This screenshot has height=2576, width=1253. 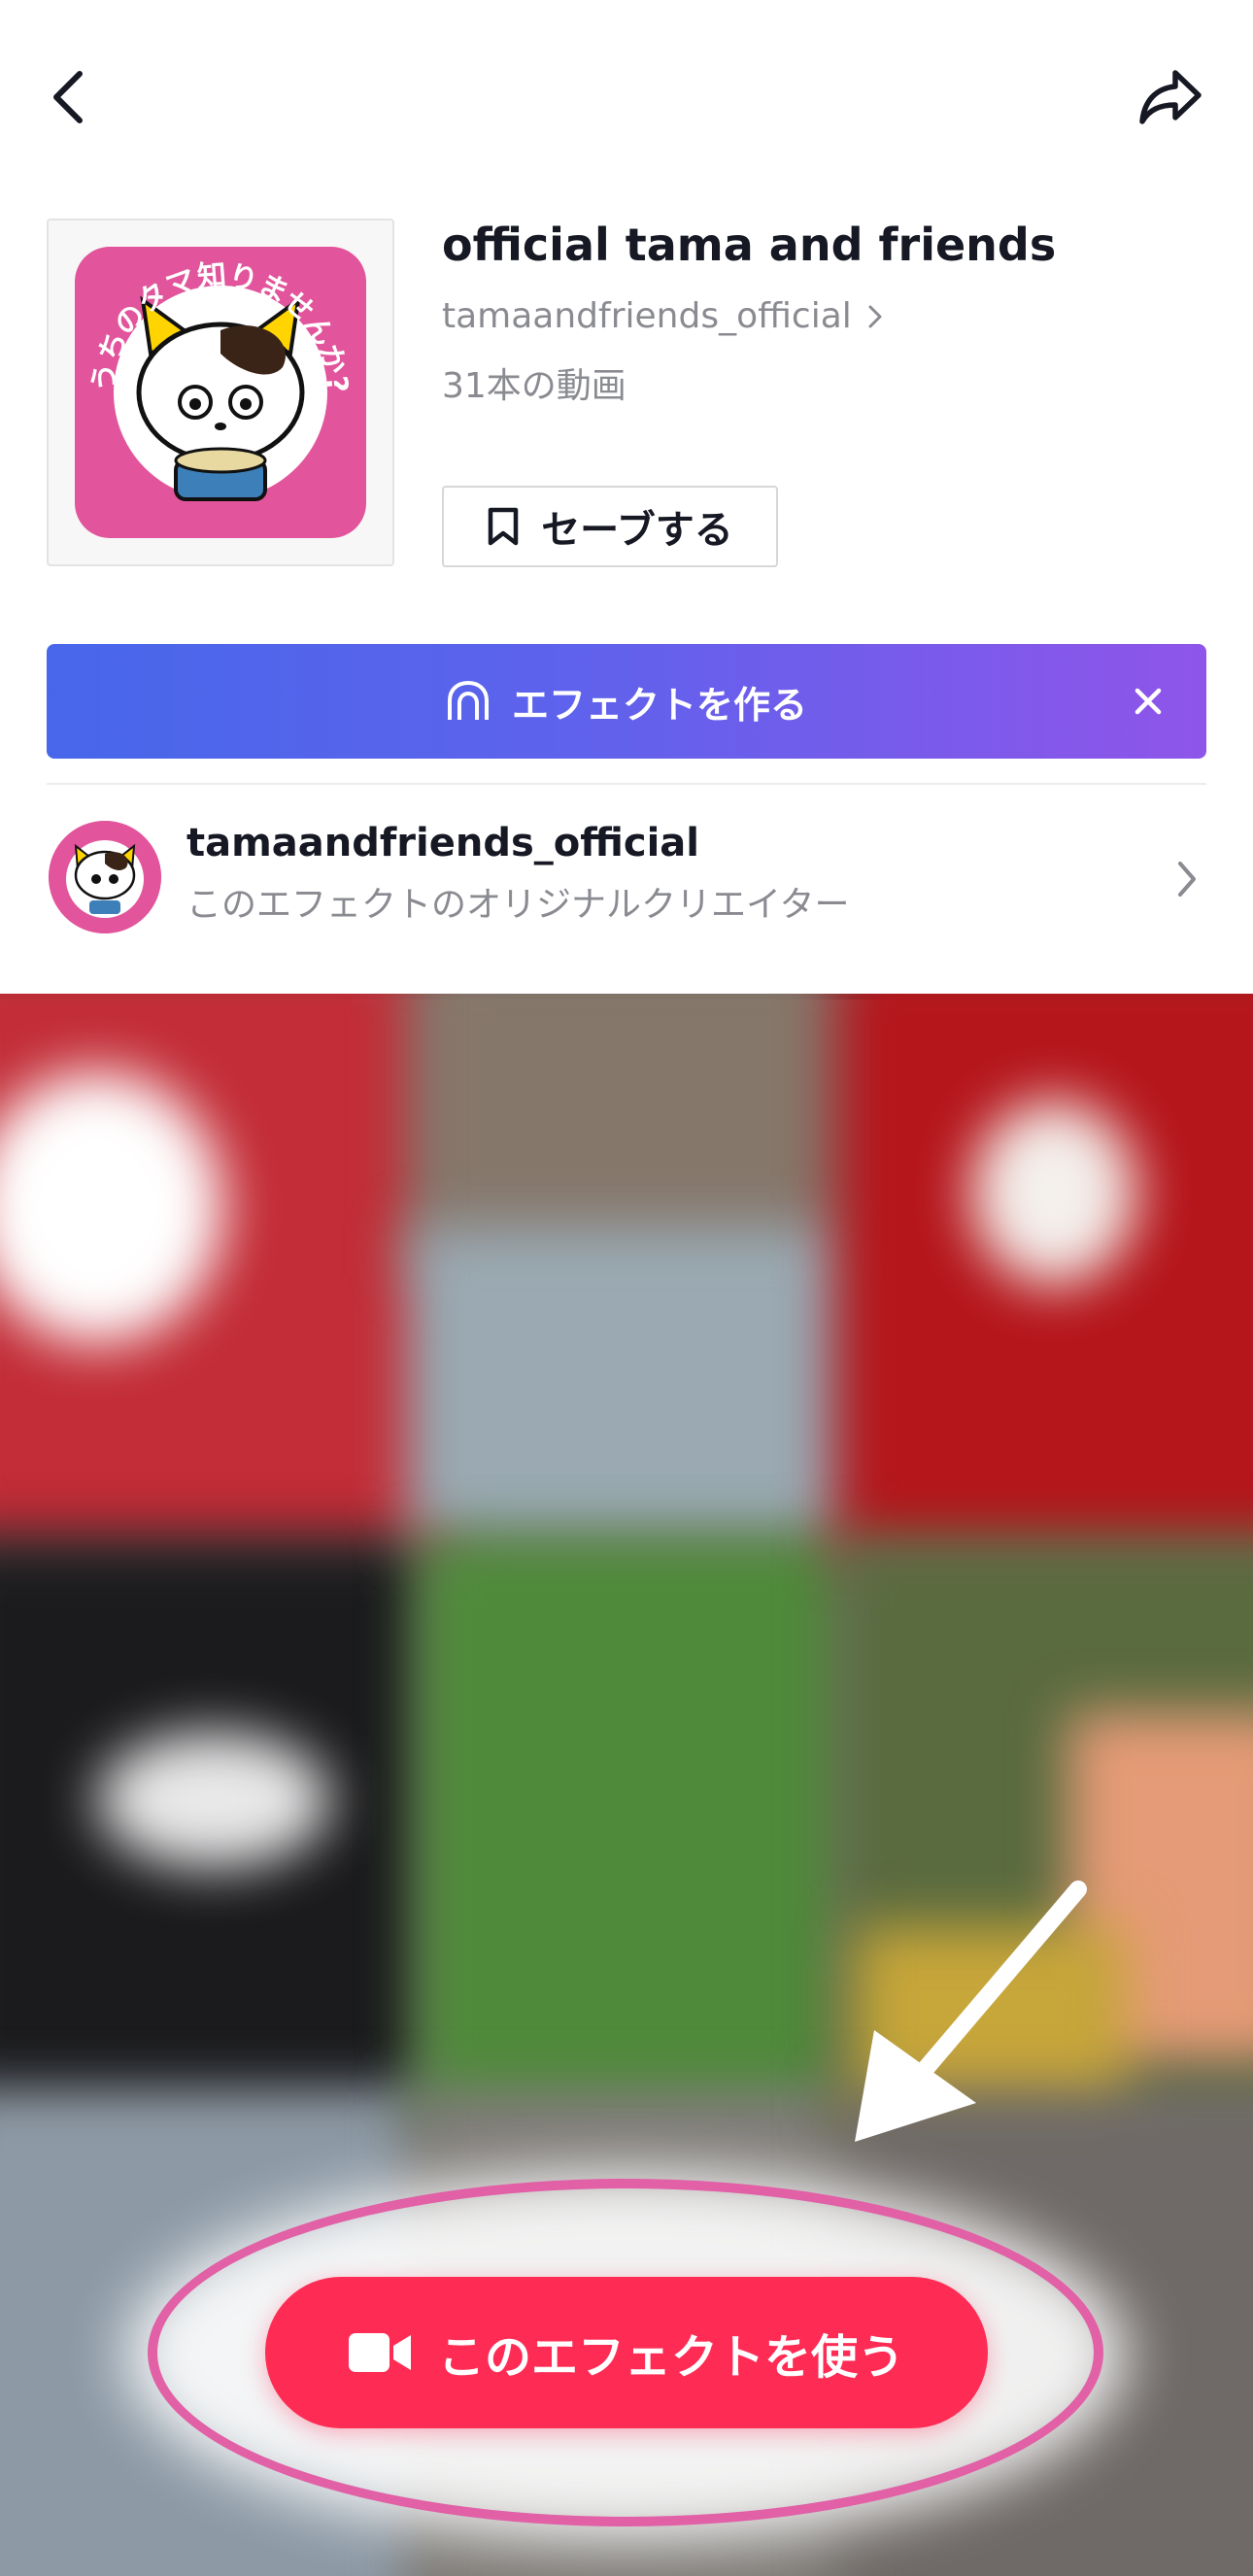 I want to click on use-effect-label: このエフェクトを使う, so click(x=671, y=2357).